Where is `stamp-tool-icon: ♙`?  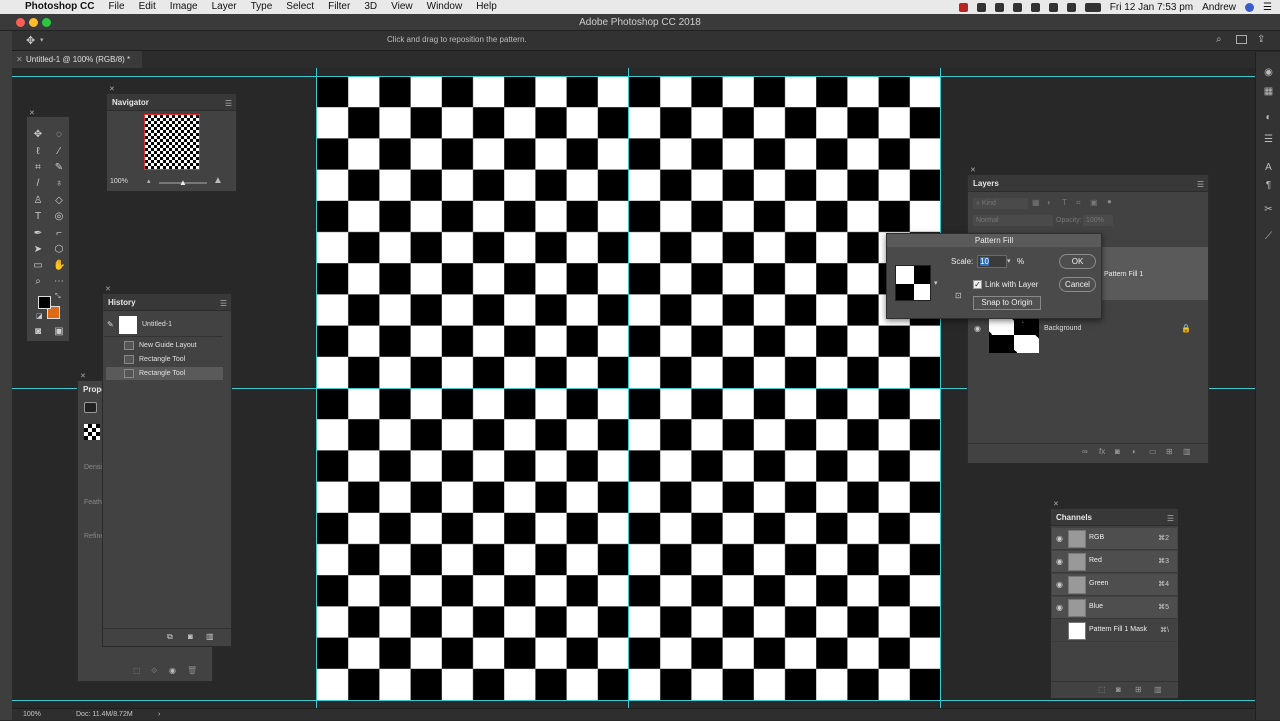
stamp-tool-icon: ♙ is located at coordinates (38, 201).